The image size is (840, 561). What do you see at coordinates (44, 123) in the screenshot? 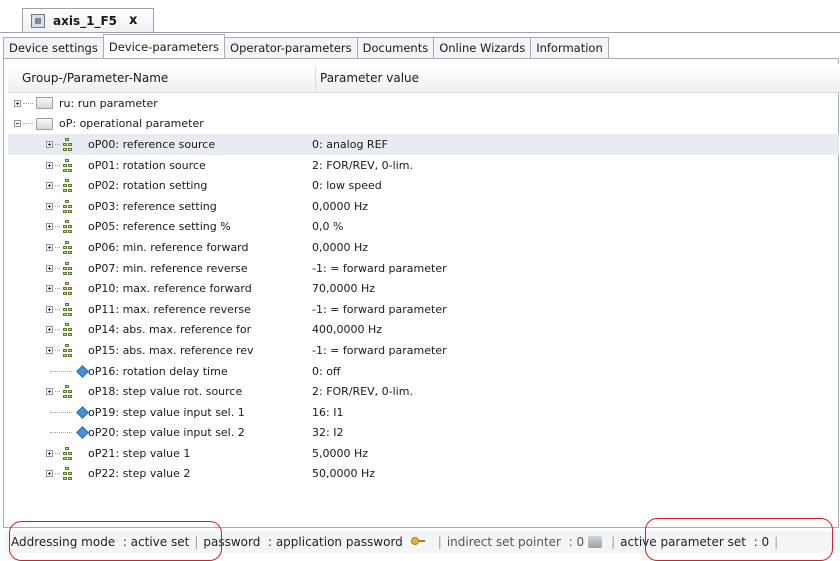
I see `open-folder-icon` at bounding box center [44, 123].